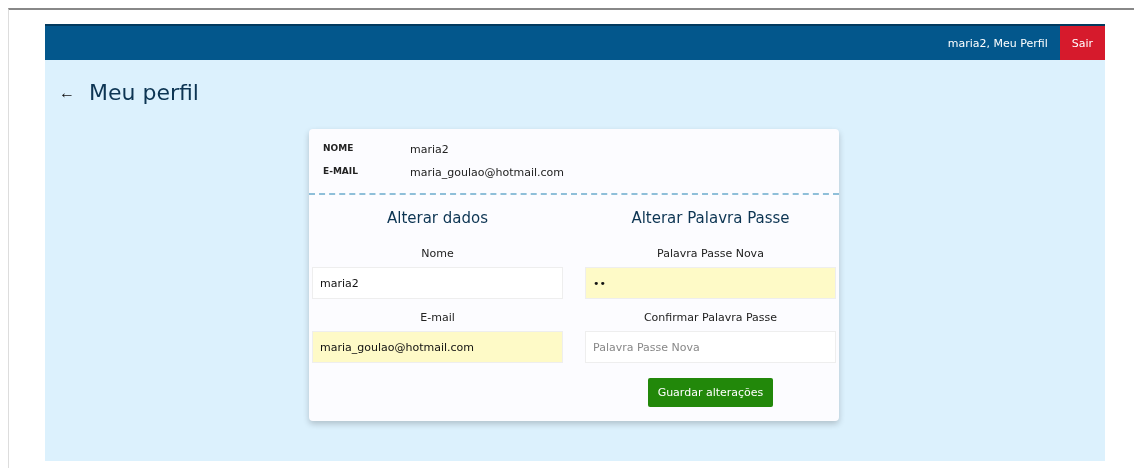 This screenshot has width=1134, height=470. What do you see at coordinates (144, 92) in the screenshot?
I see `page-title: Meu perfil` at bounding box center [144, 92].